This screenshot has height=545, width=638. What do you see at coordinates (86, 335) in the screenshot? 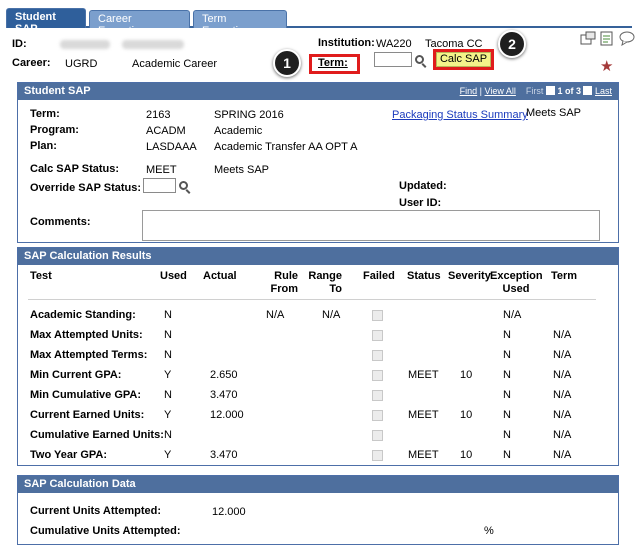
I see `row-test: Max Attempted Units:` at bounding box center [86, 335].